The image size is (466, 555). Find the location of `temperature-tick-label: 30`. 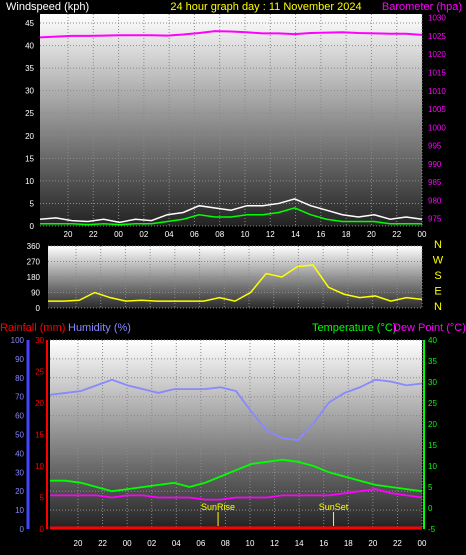

temperature-tick-label: 30 is located at coordinates (432, 382).